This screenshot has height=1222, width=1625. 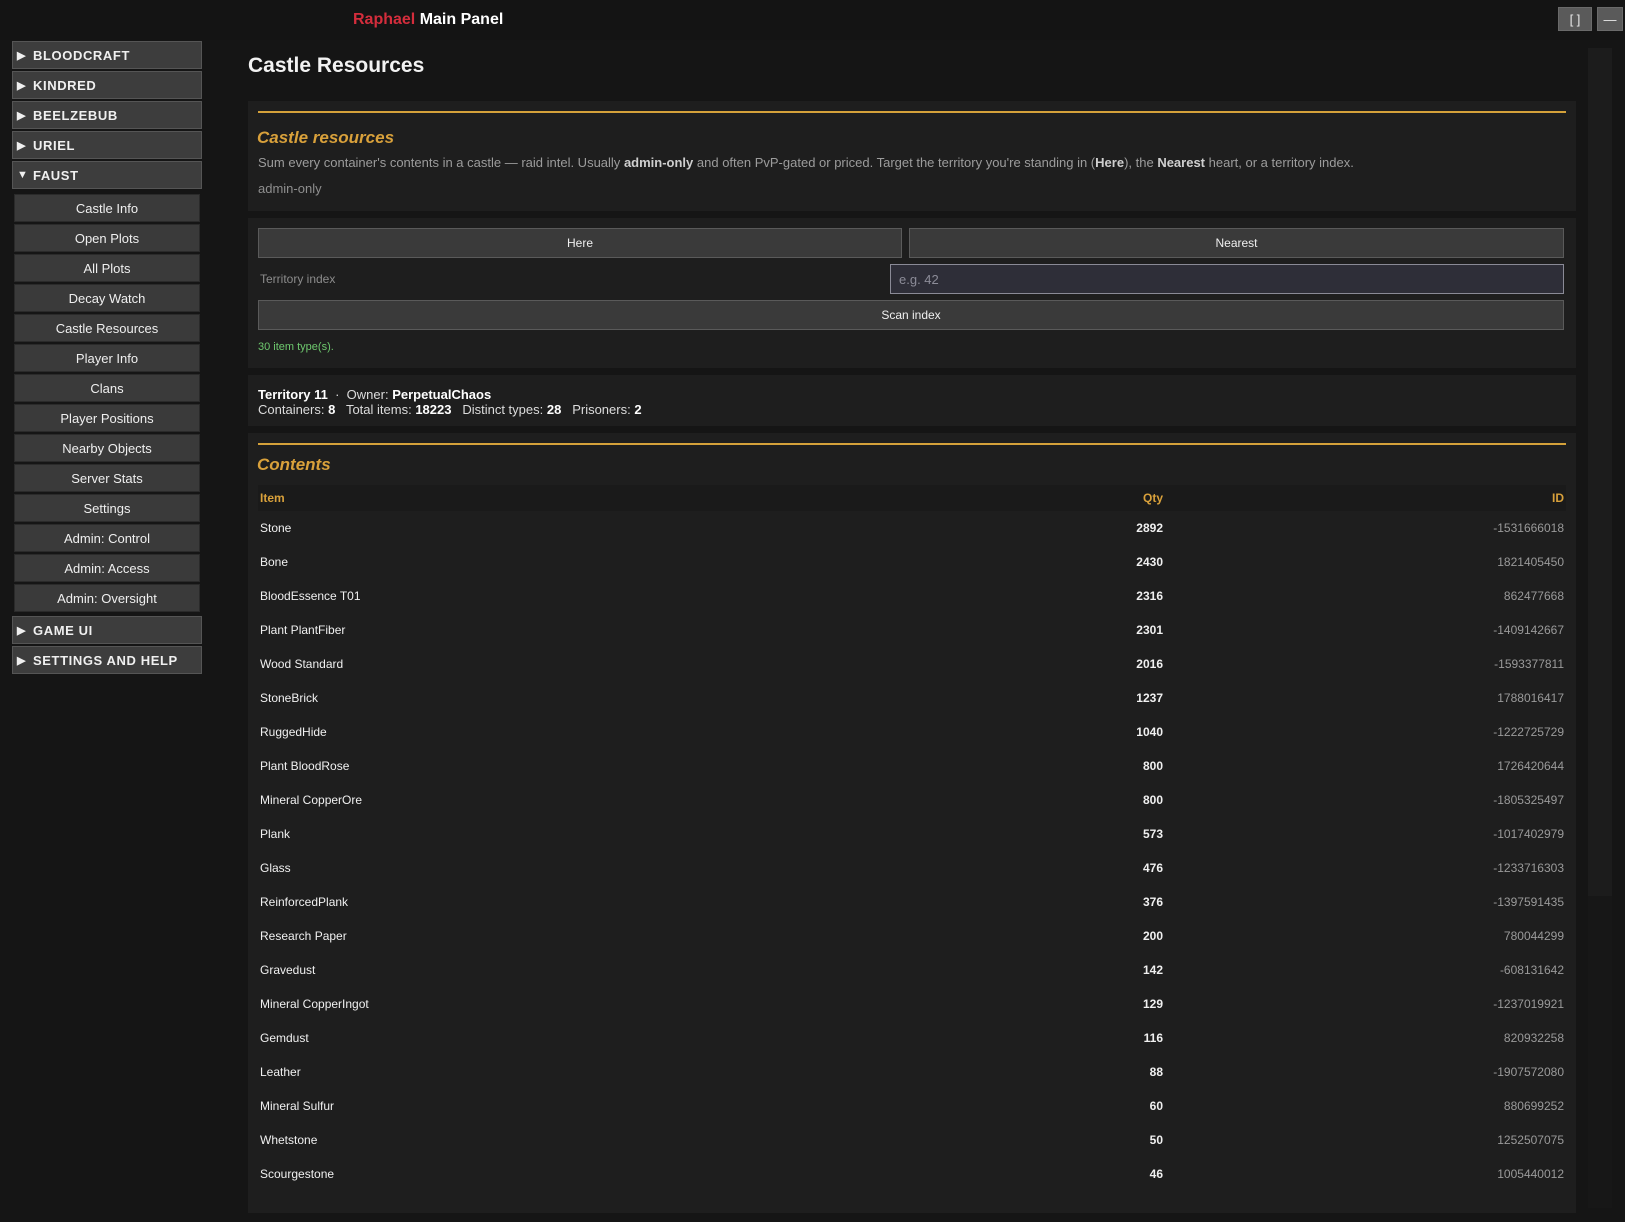 What do you see at coordinates (912, 596) in the screenshot?
I see `table-row: BloodEssence T01 2316 862477668` at bounding box center [912, 596].